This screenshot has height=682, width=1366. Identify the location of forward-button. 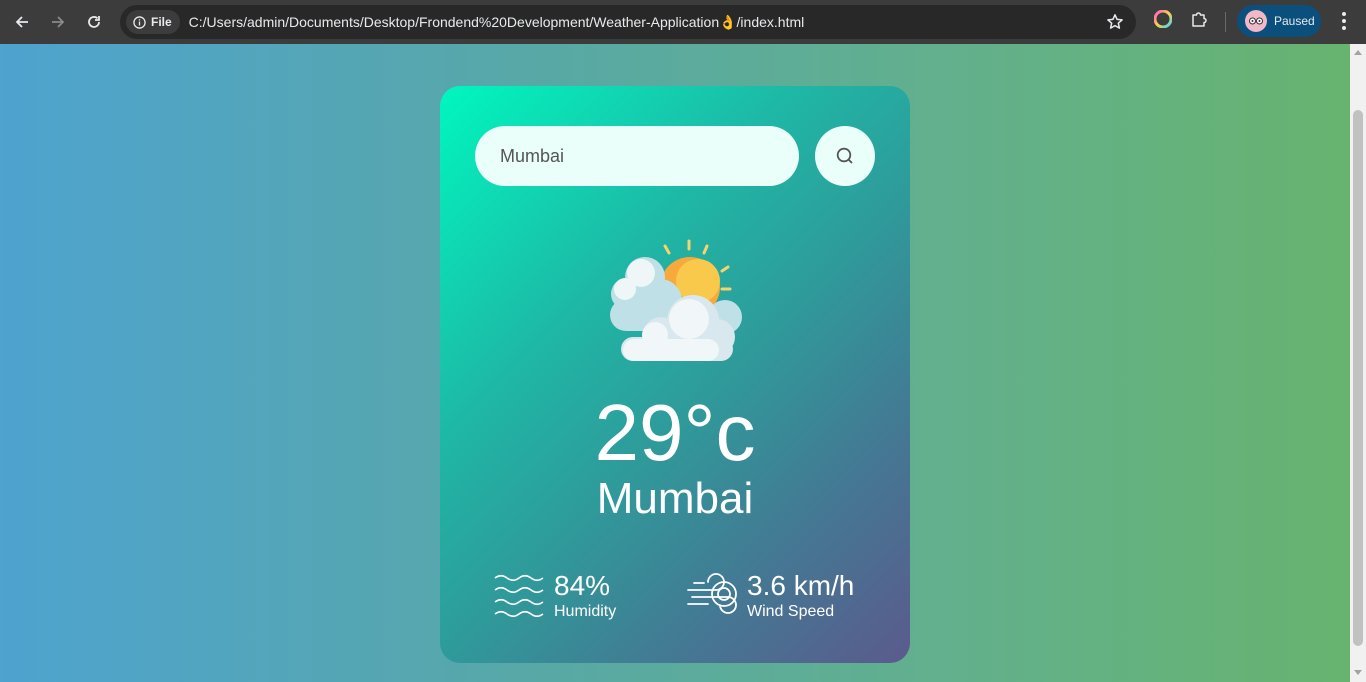
(58, 22).